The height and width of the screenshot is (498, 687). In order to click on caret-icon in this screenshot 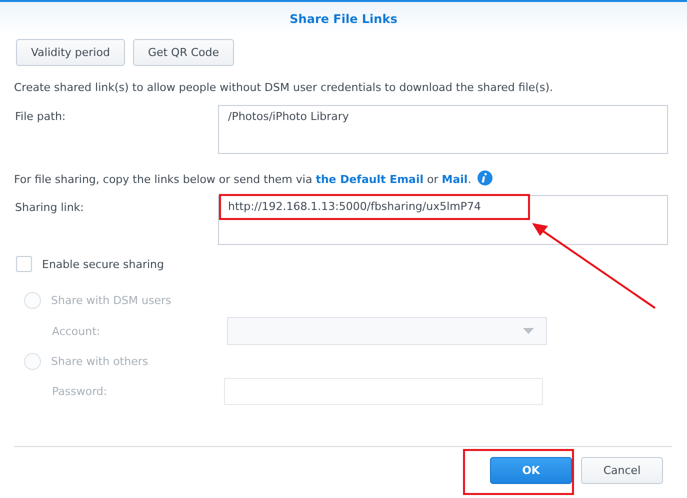, I will do `click(528, 331)`.